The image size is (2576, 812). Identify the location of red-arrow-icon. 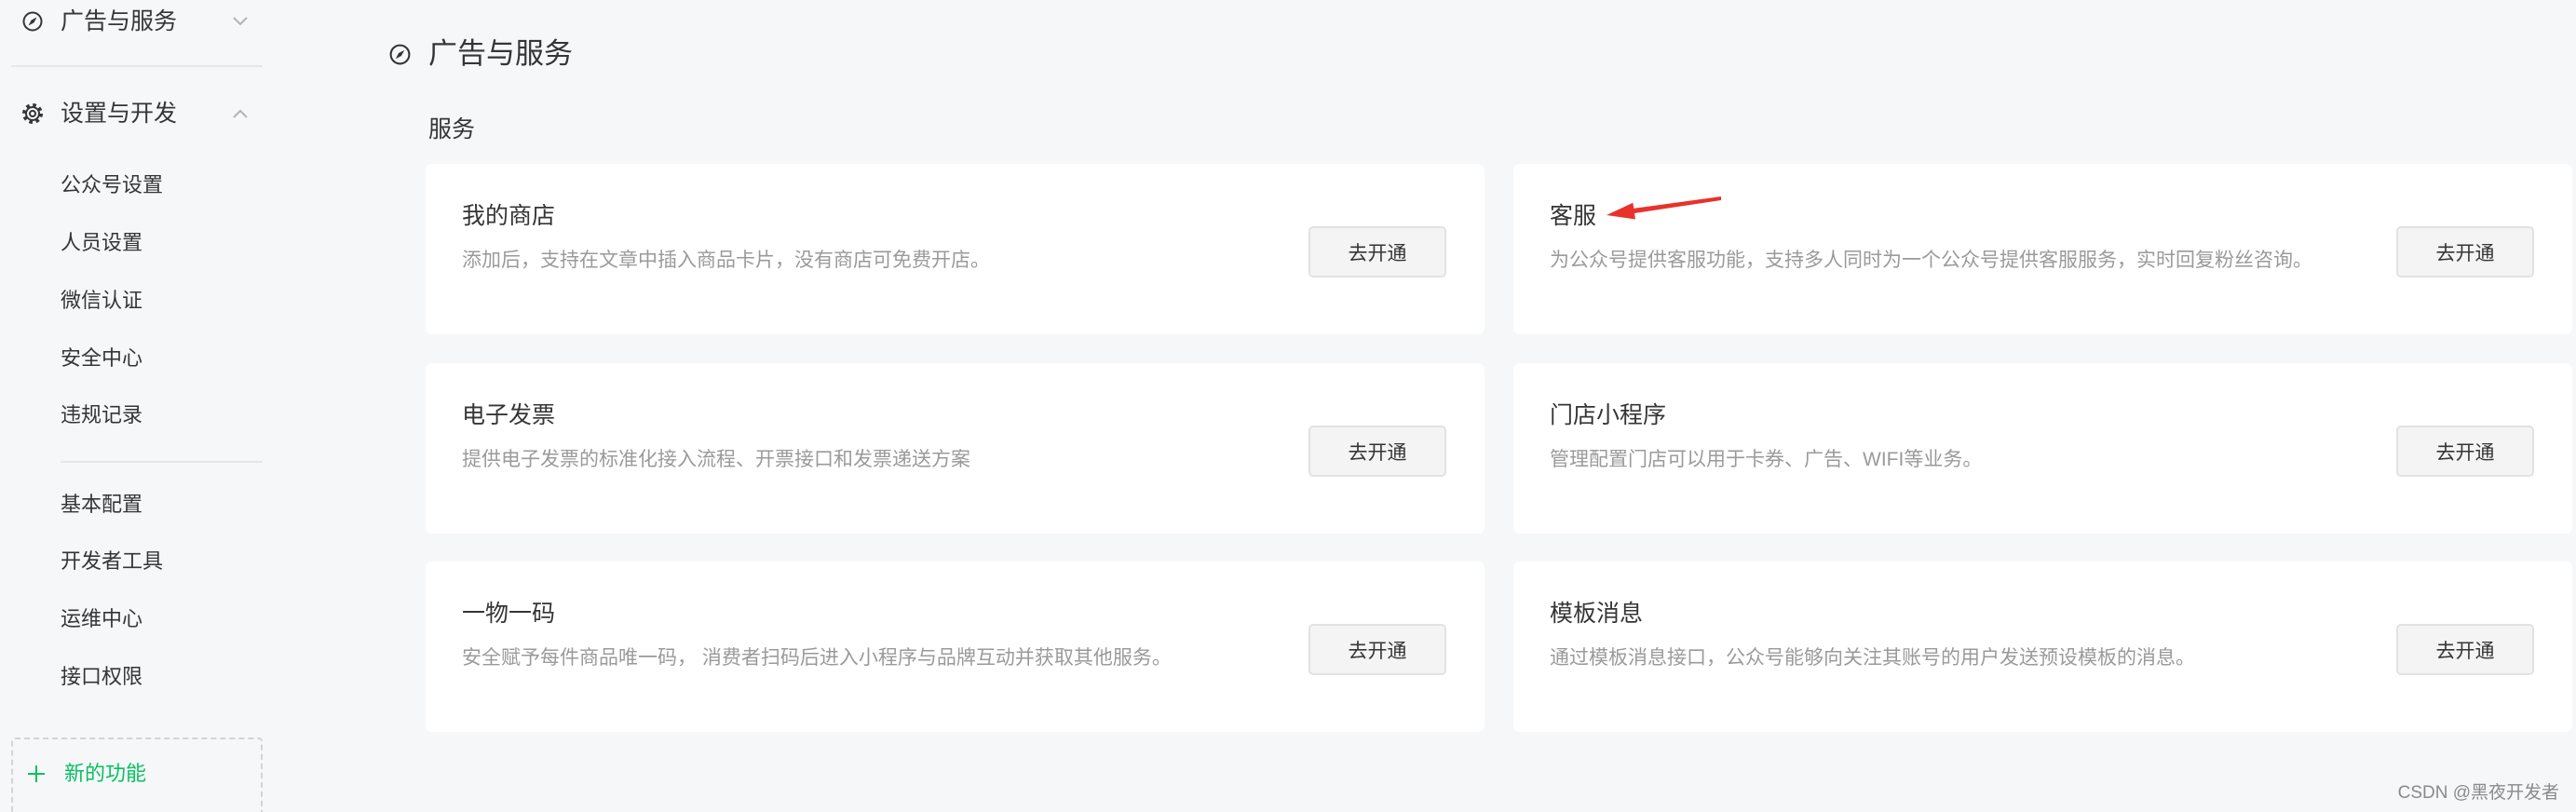
(1664, 208).